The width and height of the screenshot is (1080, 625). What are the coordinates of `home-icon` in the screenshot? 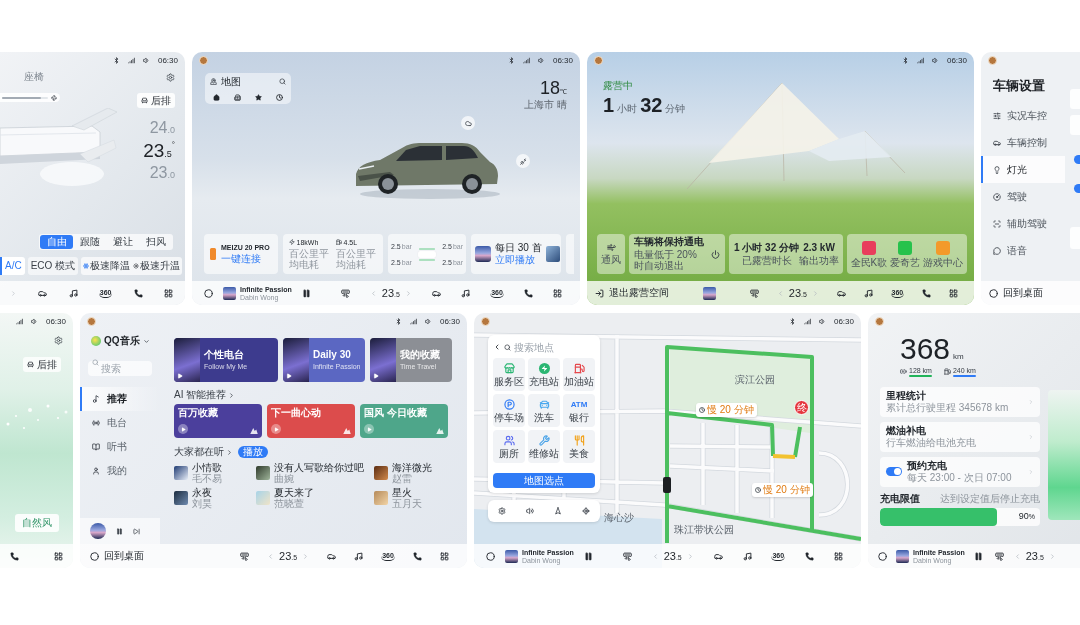 It's located at (216, 97).